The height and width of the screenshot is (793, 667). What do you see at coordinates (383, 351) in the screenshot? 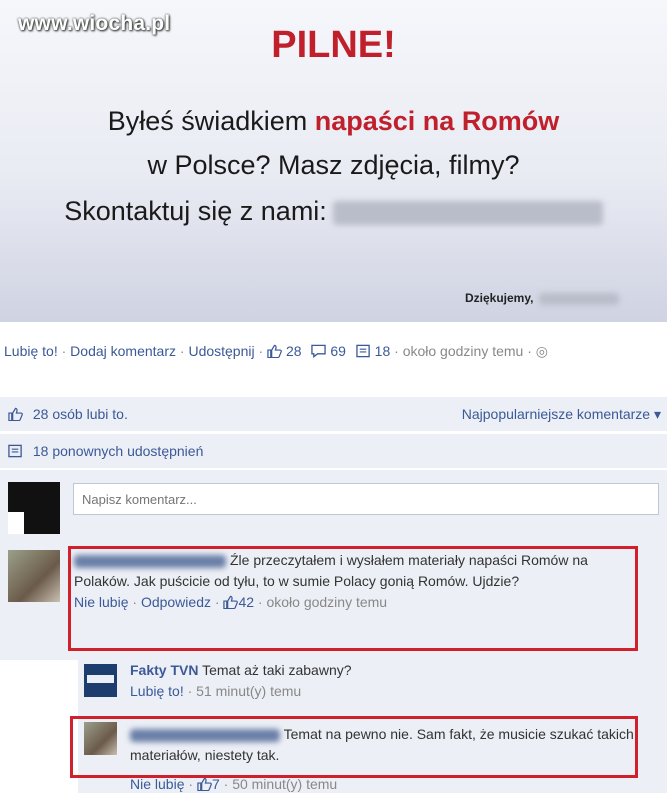
I see `shares-count: 18` at bounding box center [383, 351].